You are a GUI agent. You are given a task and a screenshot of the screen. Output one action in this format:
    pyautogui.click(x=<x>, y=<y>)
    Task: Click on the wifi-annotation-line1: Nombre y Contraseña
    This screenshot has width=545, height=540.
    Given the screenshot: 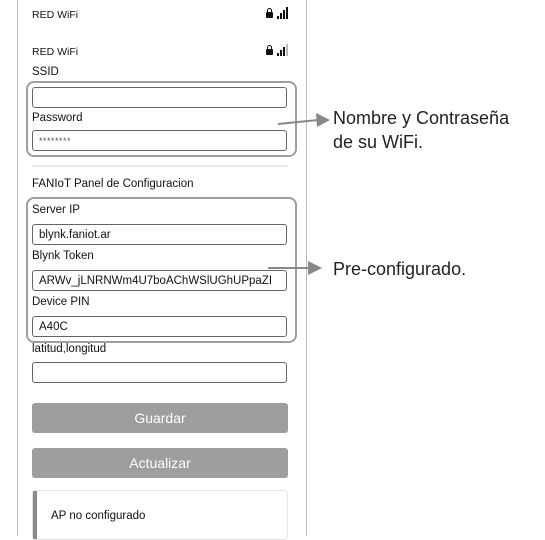 What is the action you would take?
    pyautogui.click(x=421, y=118)
    